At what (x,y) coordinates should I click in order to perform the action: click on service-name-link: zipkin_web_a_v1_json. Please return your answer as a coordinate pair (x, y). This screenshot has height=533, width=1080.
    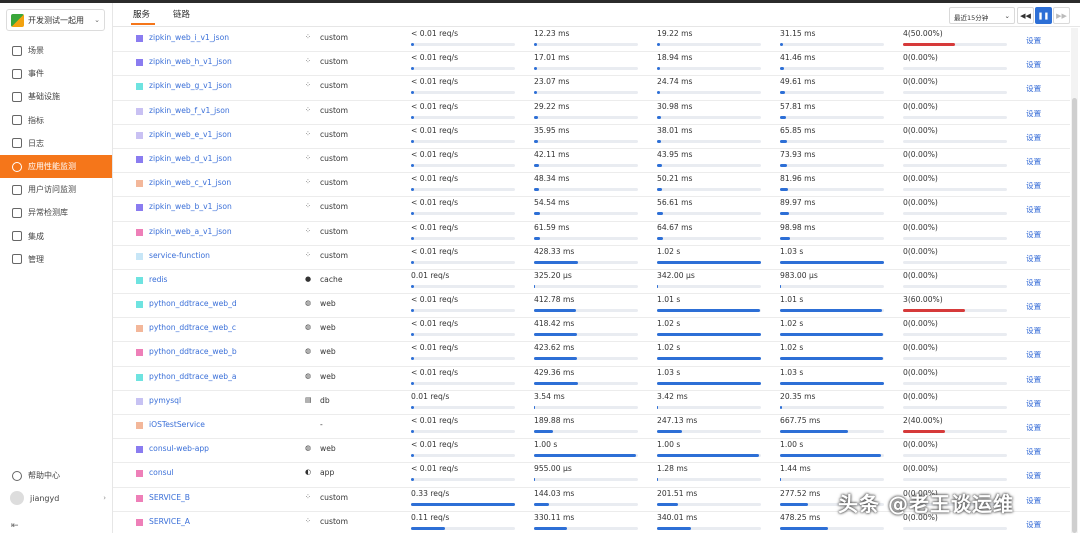
    Looking at the image, I should click on (190, 231).